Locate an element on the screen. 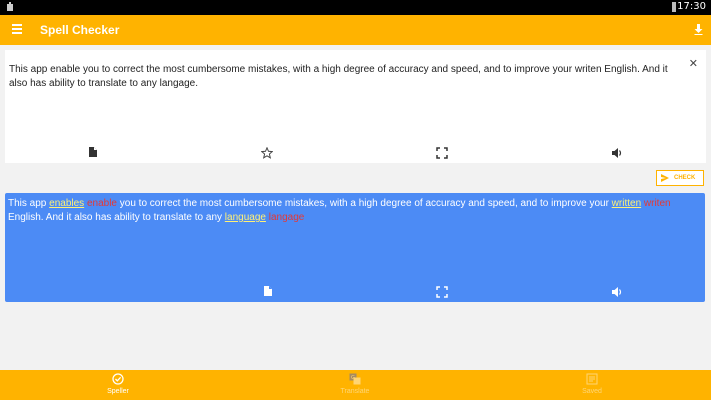 This screenshot has height=400, width=711. nav-label-saved: Saved is located at coordinates (592, 391).